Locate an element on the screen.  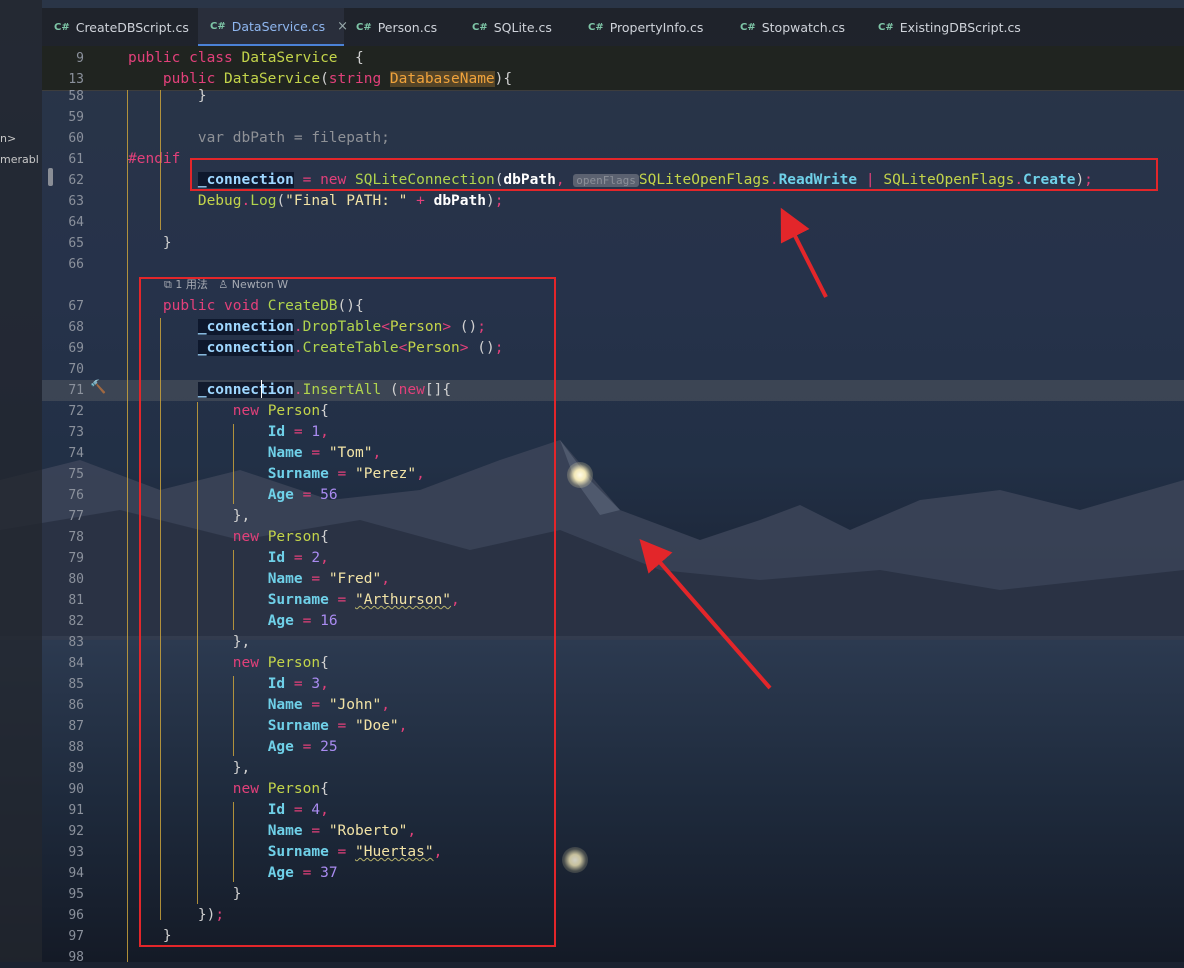
code-token: { is located at coordinates (350, 58).